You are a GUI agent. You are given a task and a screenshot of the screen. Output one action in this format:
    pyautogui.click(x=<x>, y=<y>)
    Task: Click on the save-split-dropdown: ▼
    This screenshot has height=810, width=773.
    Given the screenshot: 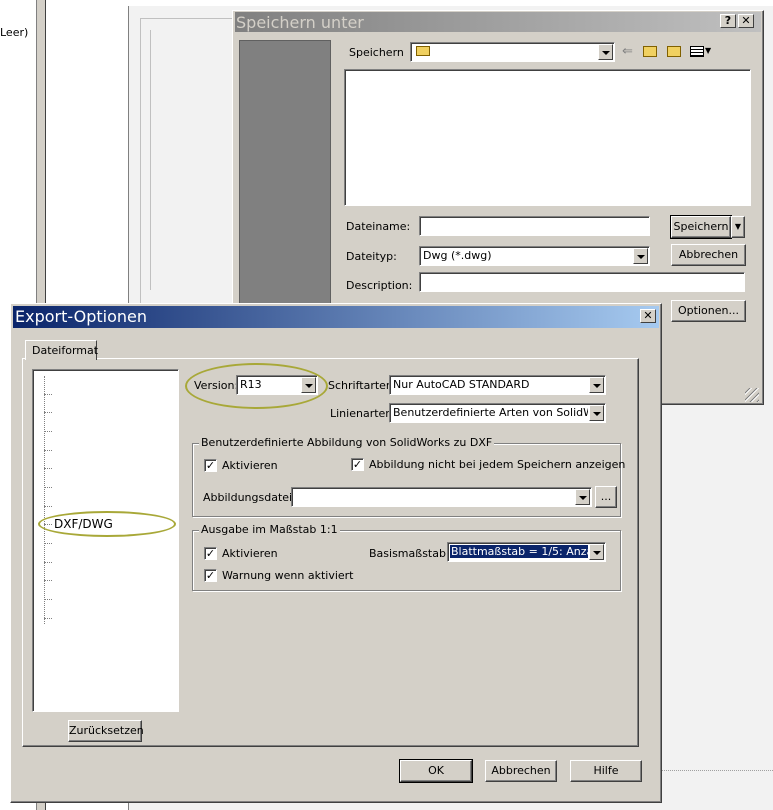 What is the action you would take?
    pyautogui.click(x=738, y=227)
    